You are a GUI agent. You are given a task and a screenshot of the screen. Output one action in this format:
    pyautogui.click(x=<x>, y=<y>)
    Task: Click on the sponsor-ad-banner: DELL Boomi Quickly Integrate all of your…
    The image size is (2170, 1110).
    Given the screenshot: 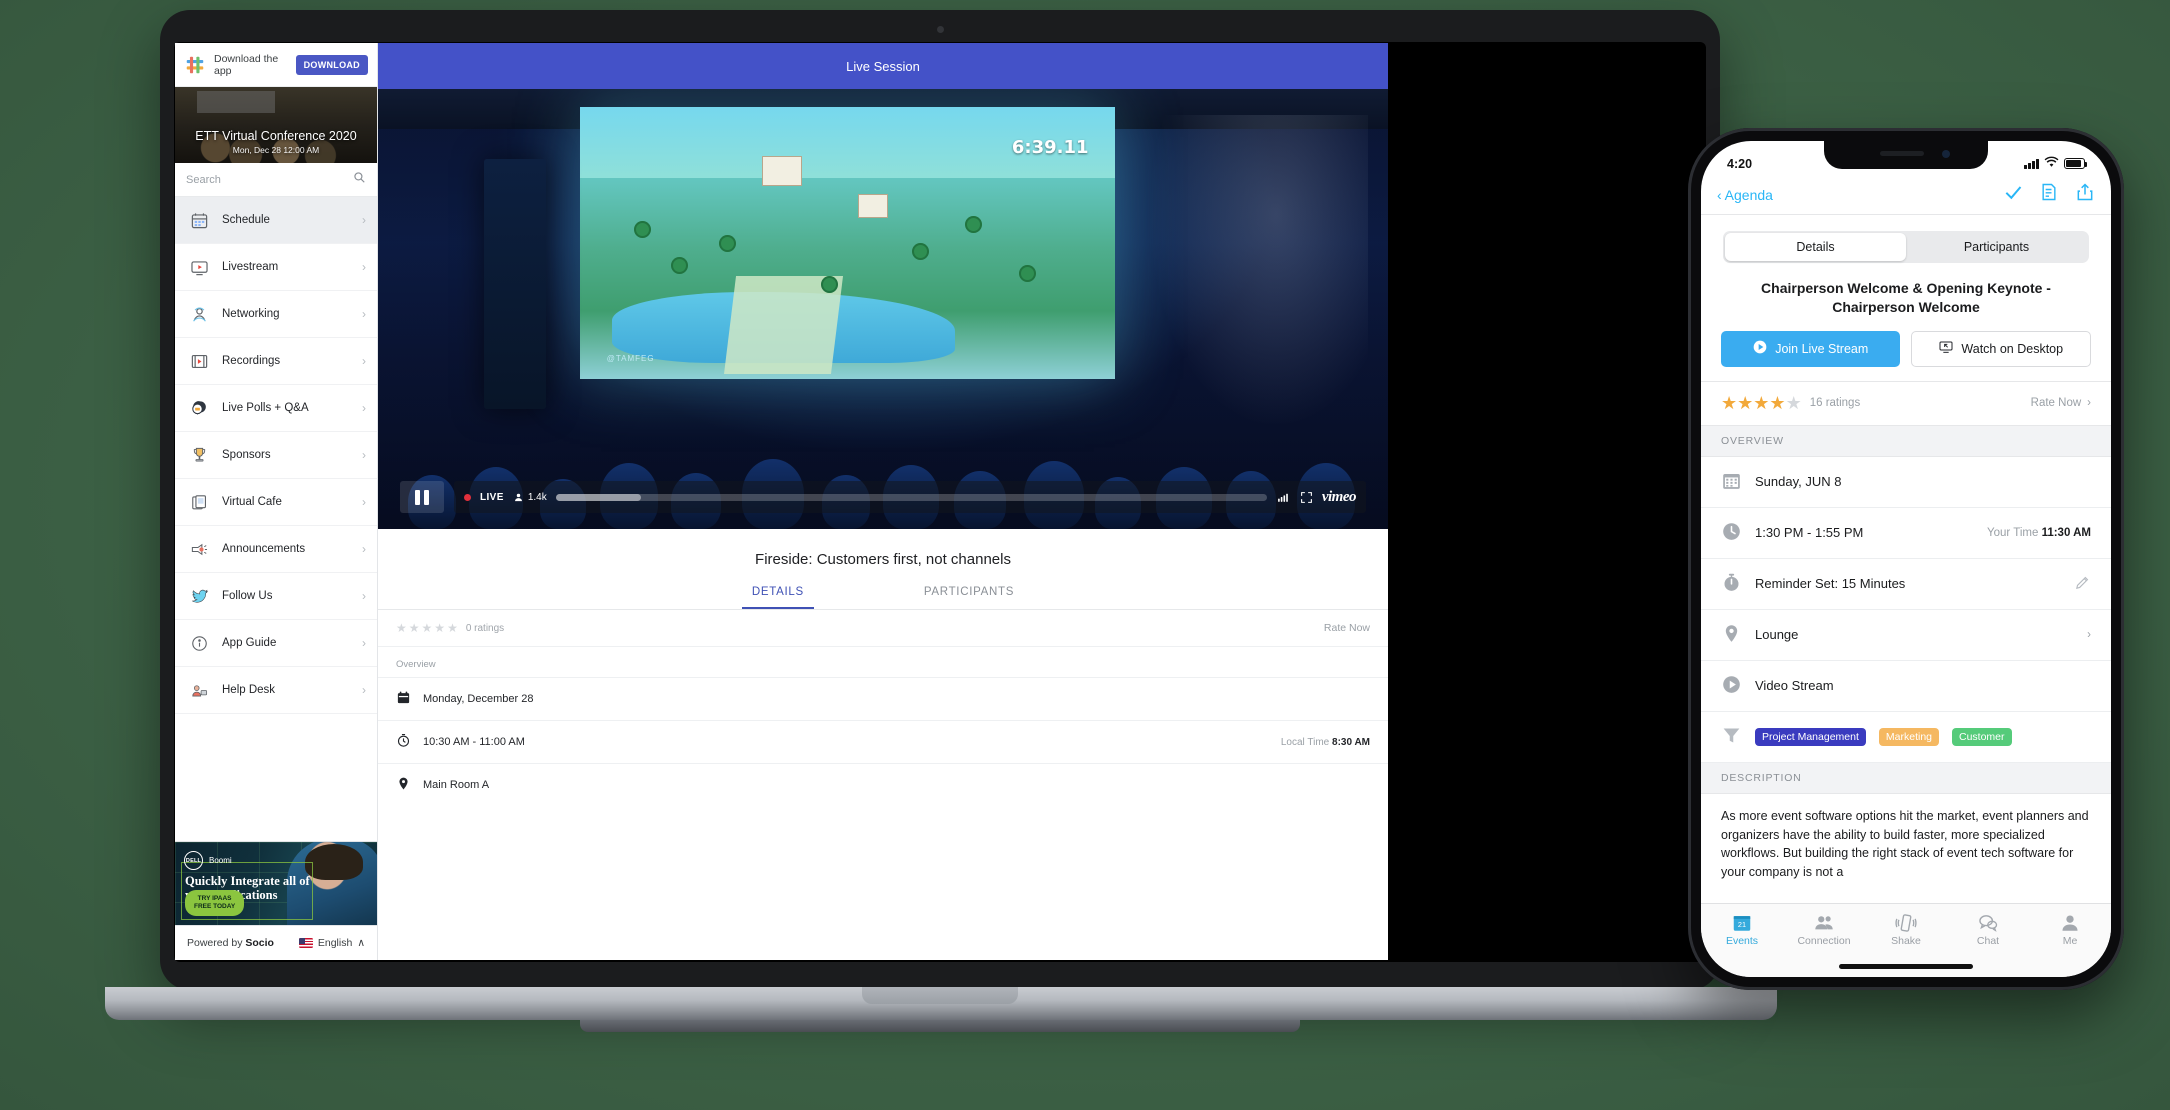 What is the action you would take?
    pyautogui.click(x=276, y=883)
    